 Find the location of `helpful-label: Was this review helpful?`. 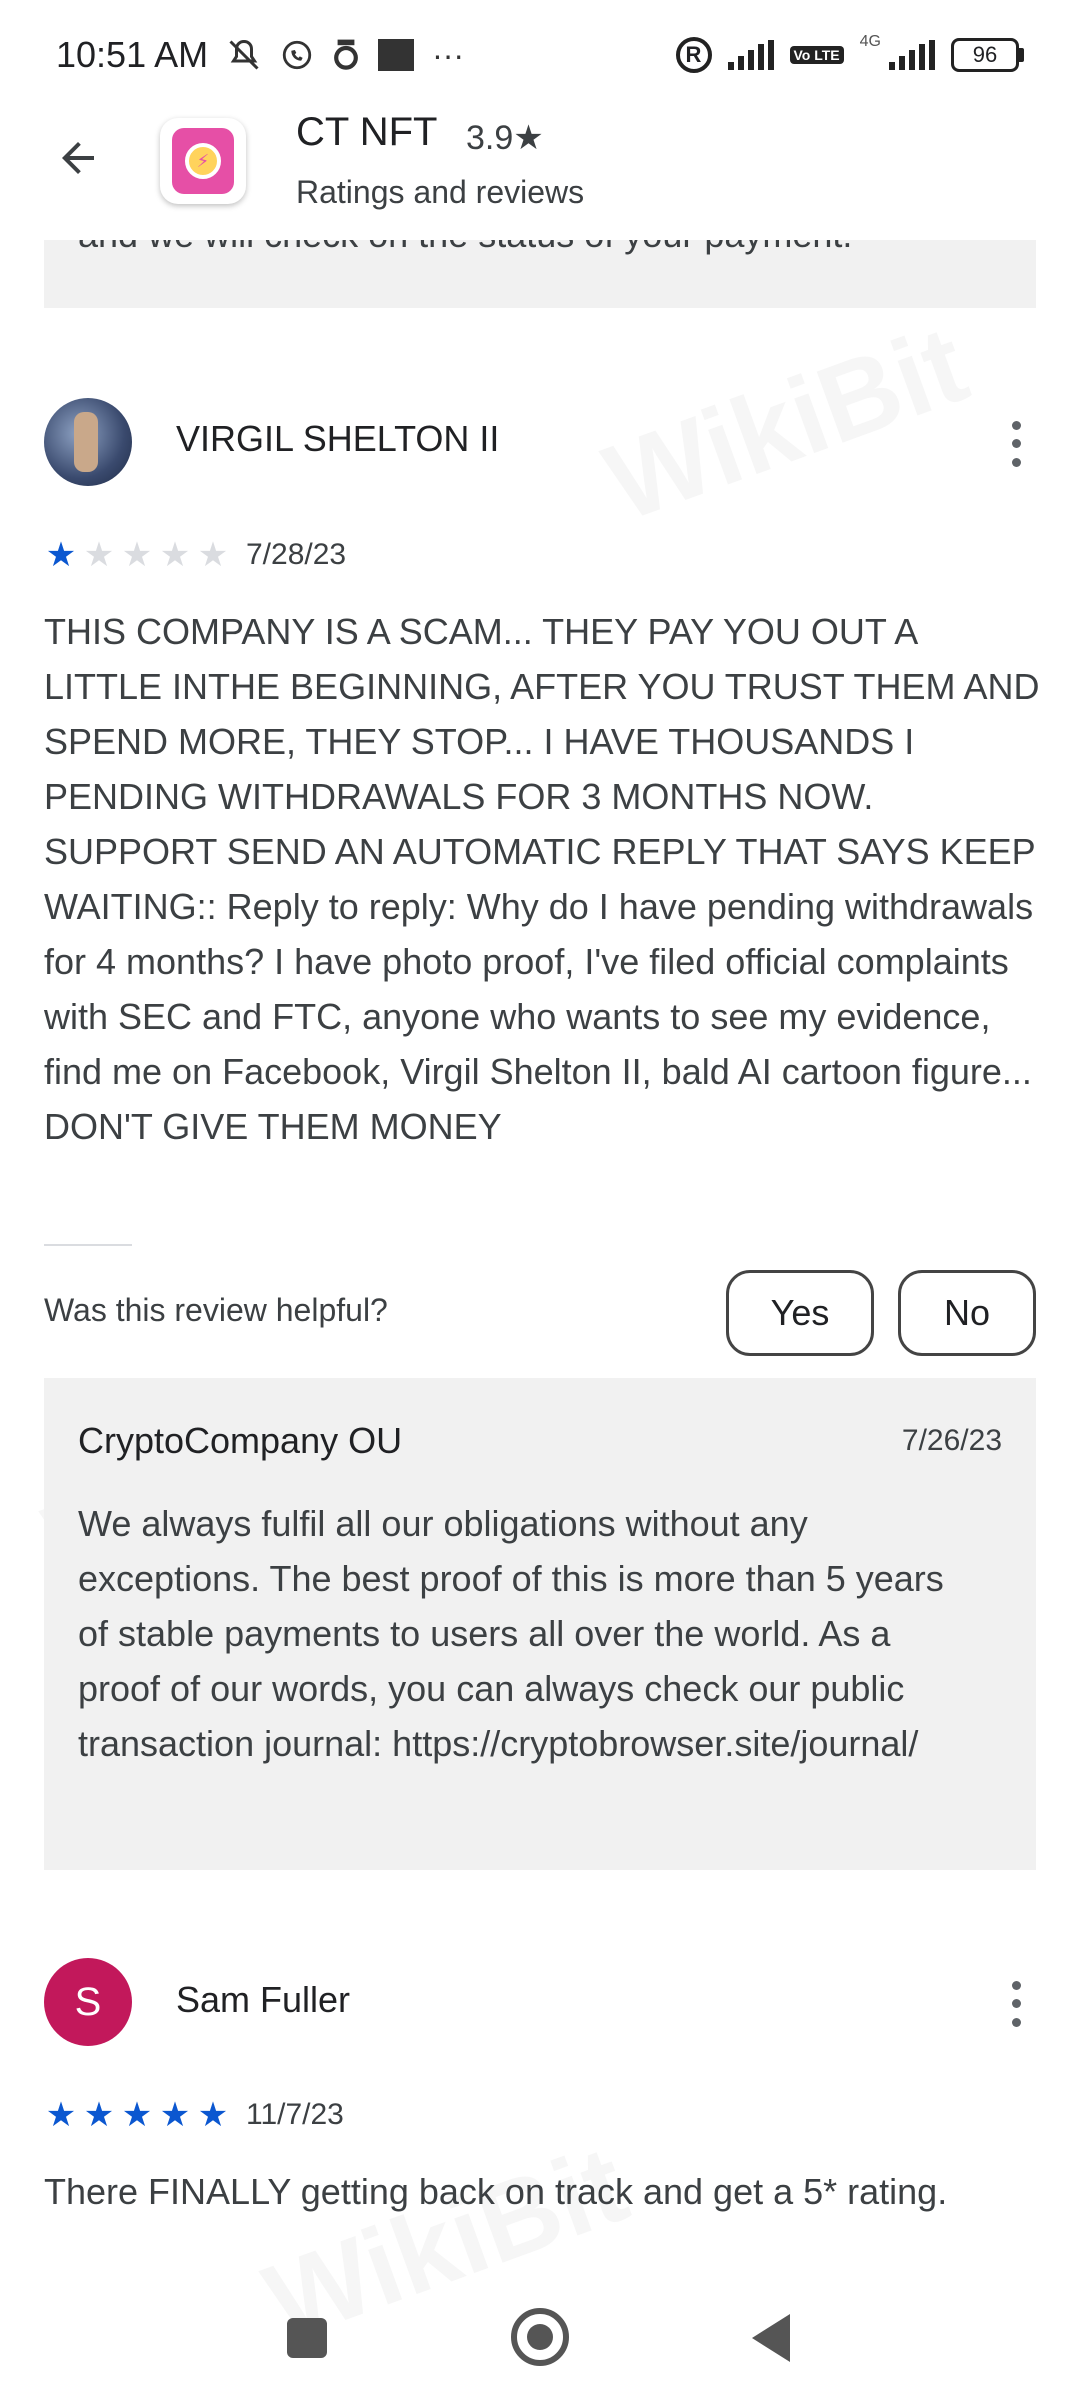

helpful-label: Was this review helpful? is located at coordinates (216, 1310).